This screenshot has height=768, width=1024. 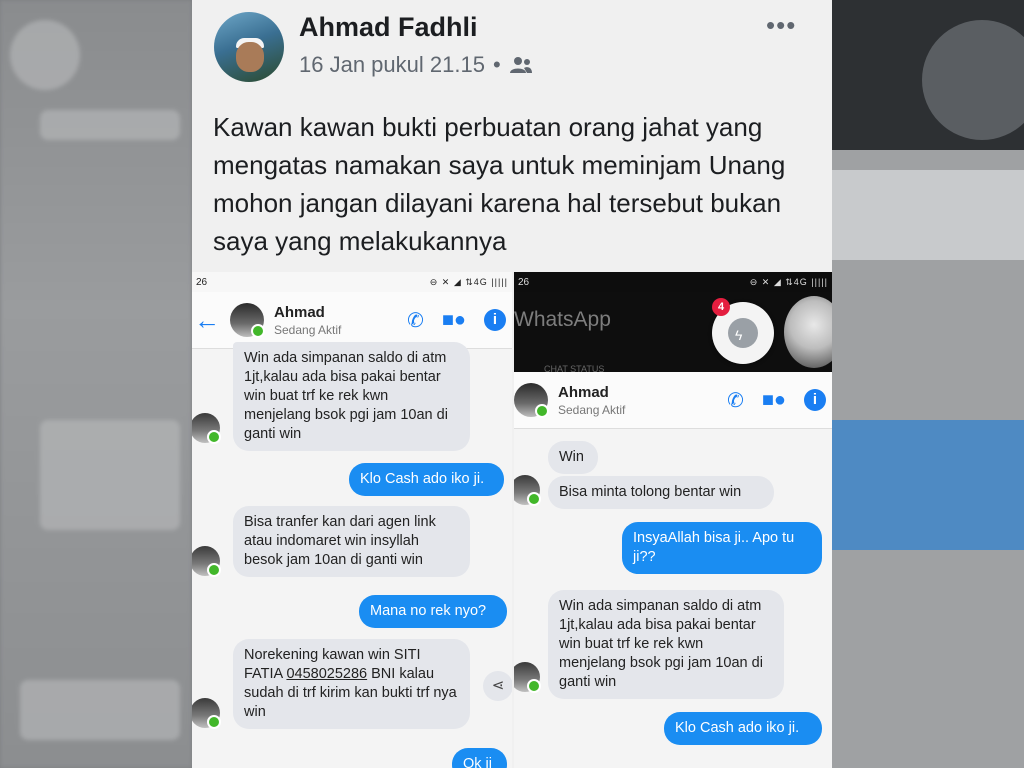 I want to click on notification-badge: 4, so click(x=721, y=307).